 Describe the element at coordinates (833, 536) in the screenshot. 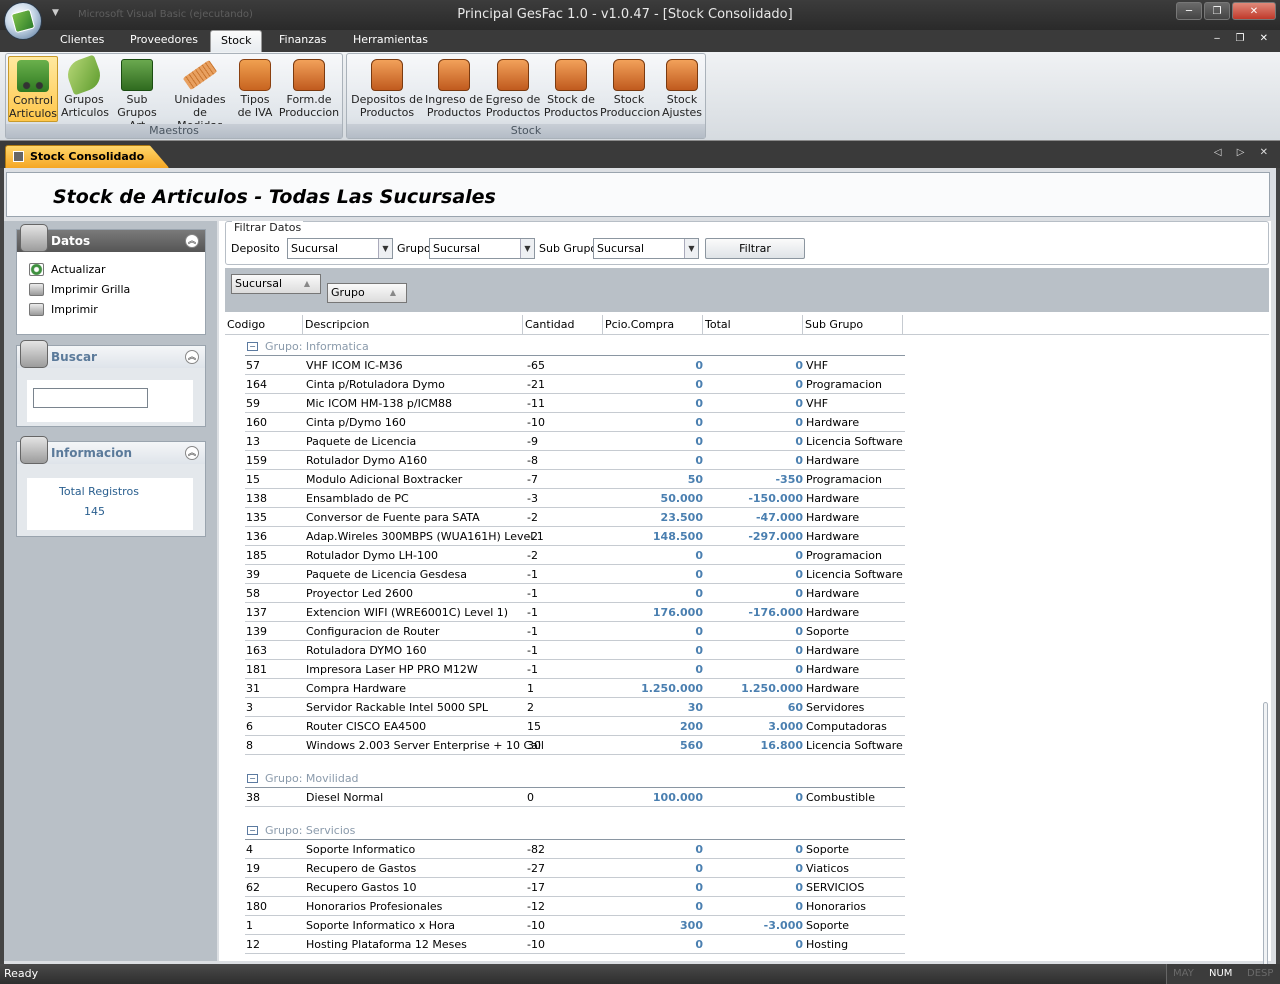

I see `cell-sub-grupo: Hardware` at that location.